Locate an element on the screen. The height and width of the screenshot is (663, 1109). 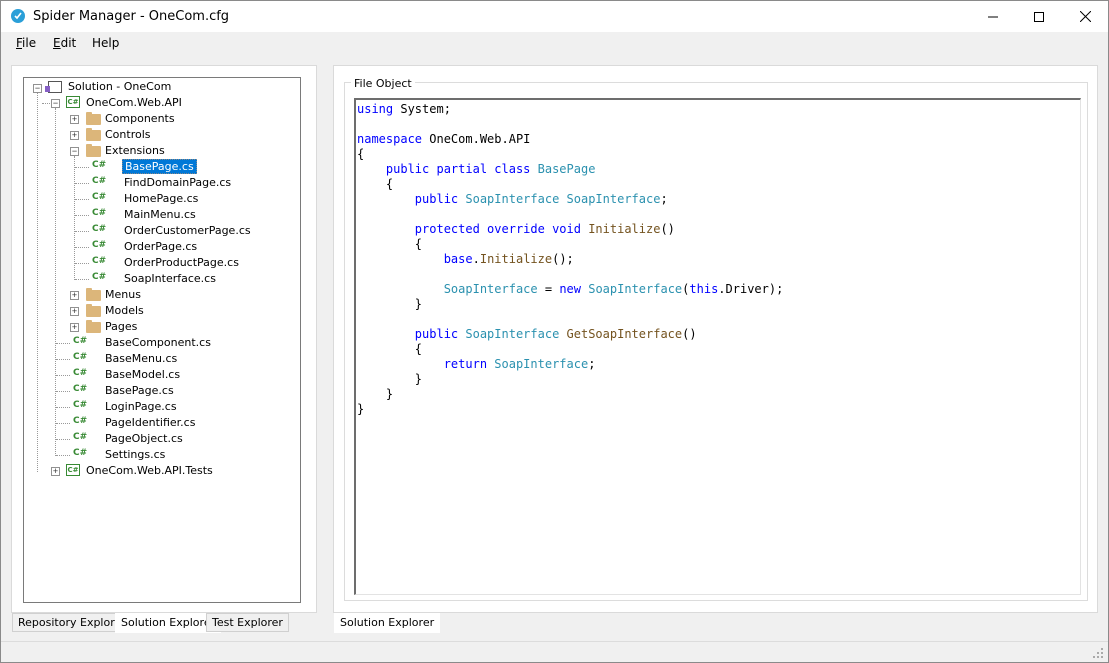
code-line: namespace OneCom.Web.API is located at coordinates (443, 139).